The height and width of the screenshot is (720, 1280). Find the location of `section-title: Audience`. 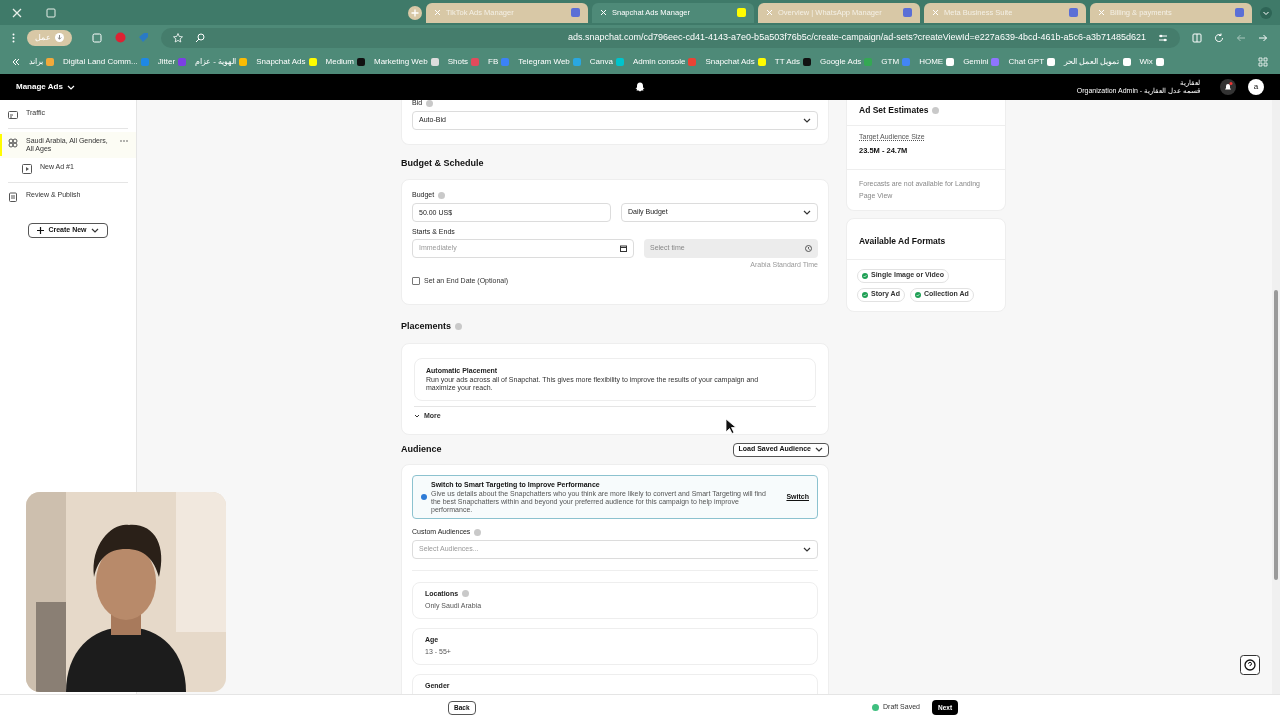

section-title: Audience is located at coordinates (421, 449).